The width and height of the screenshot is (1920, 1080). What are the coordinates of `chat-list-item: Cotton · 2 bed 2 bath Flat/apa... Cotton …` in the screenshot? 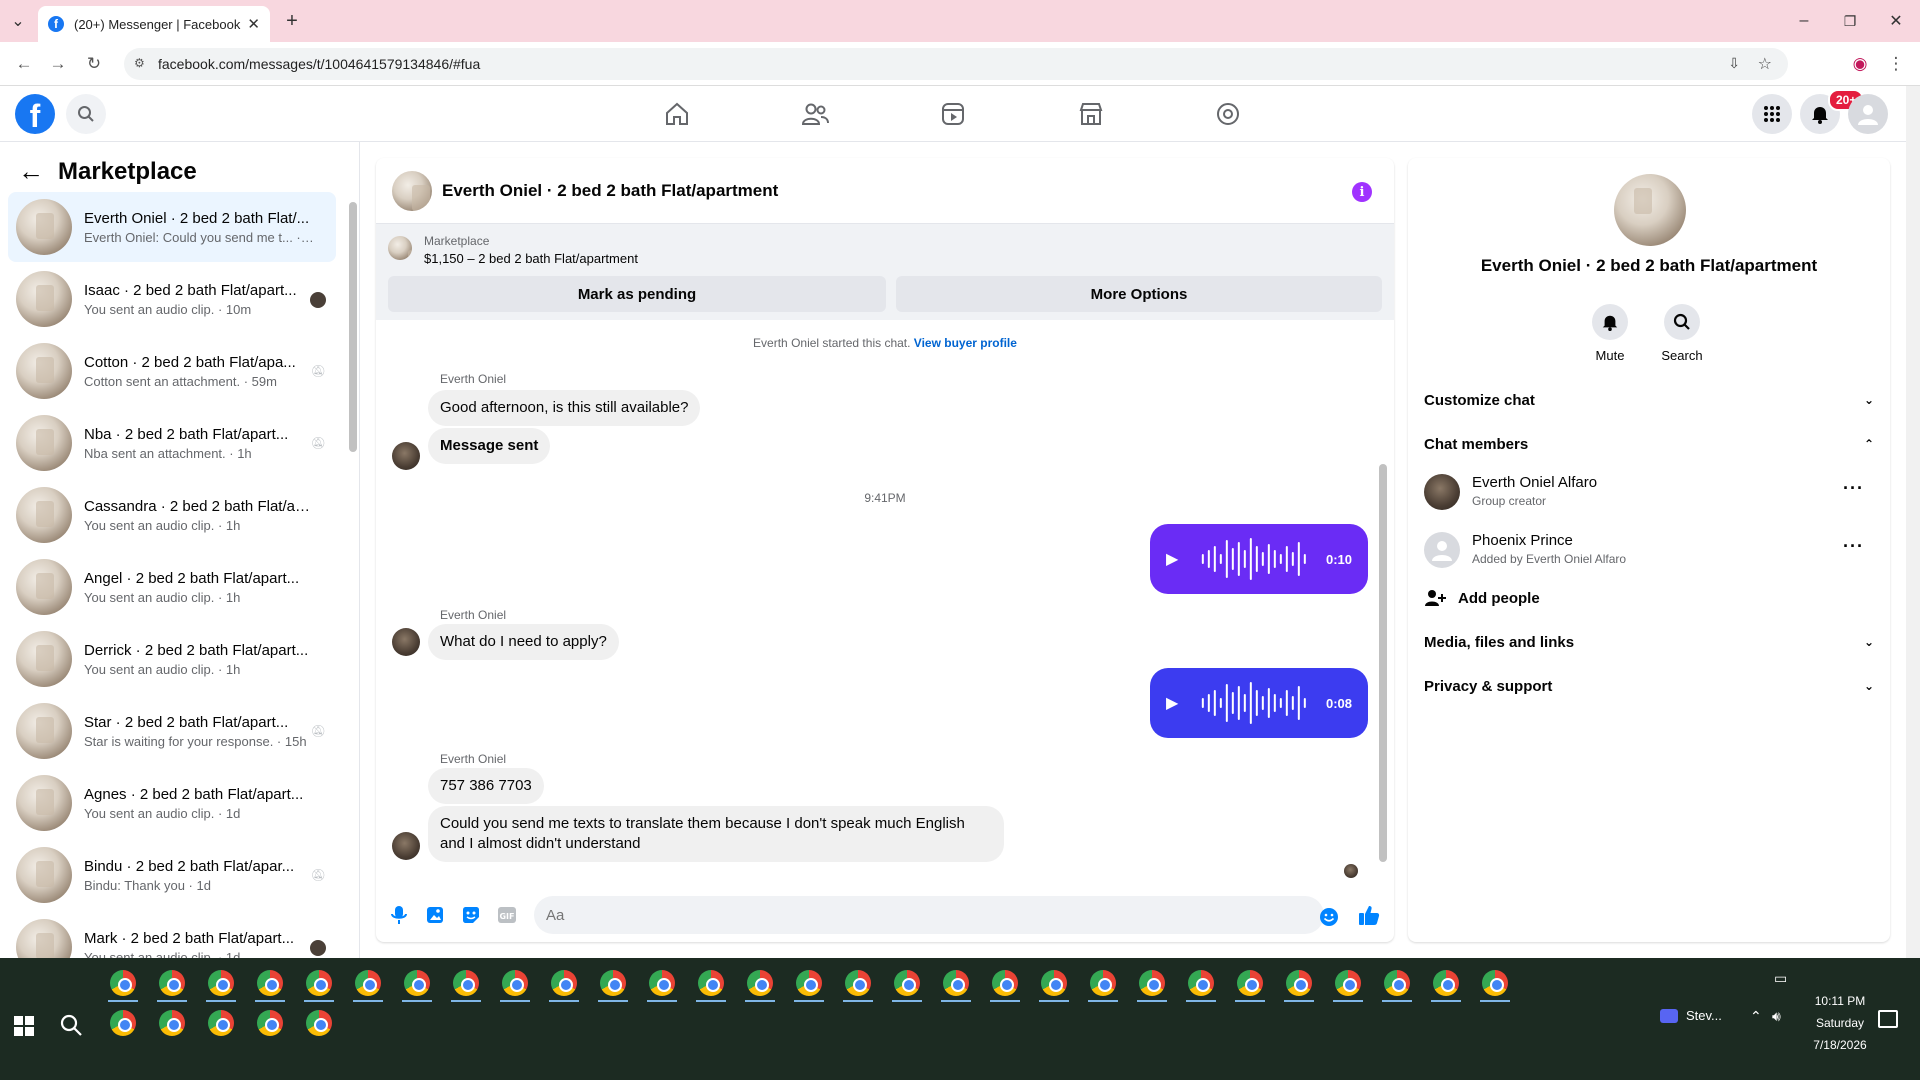 It's located at (172, 371).